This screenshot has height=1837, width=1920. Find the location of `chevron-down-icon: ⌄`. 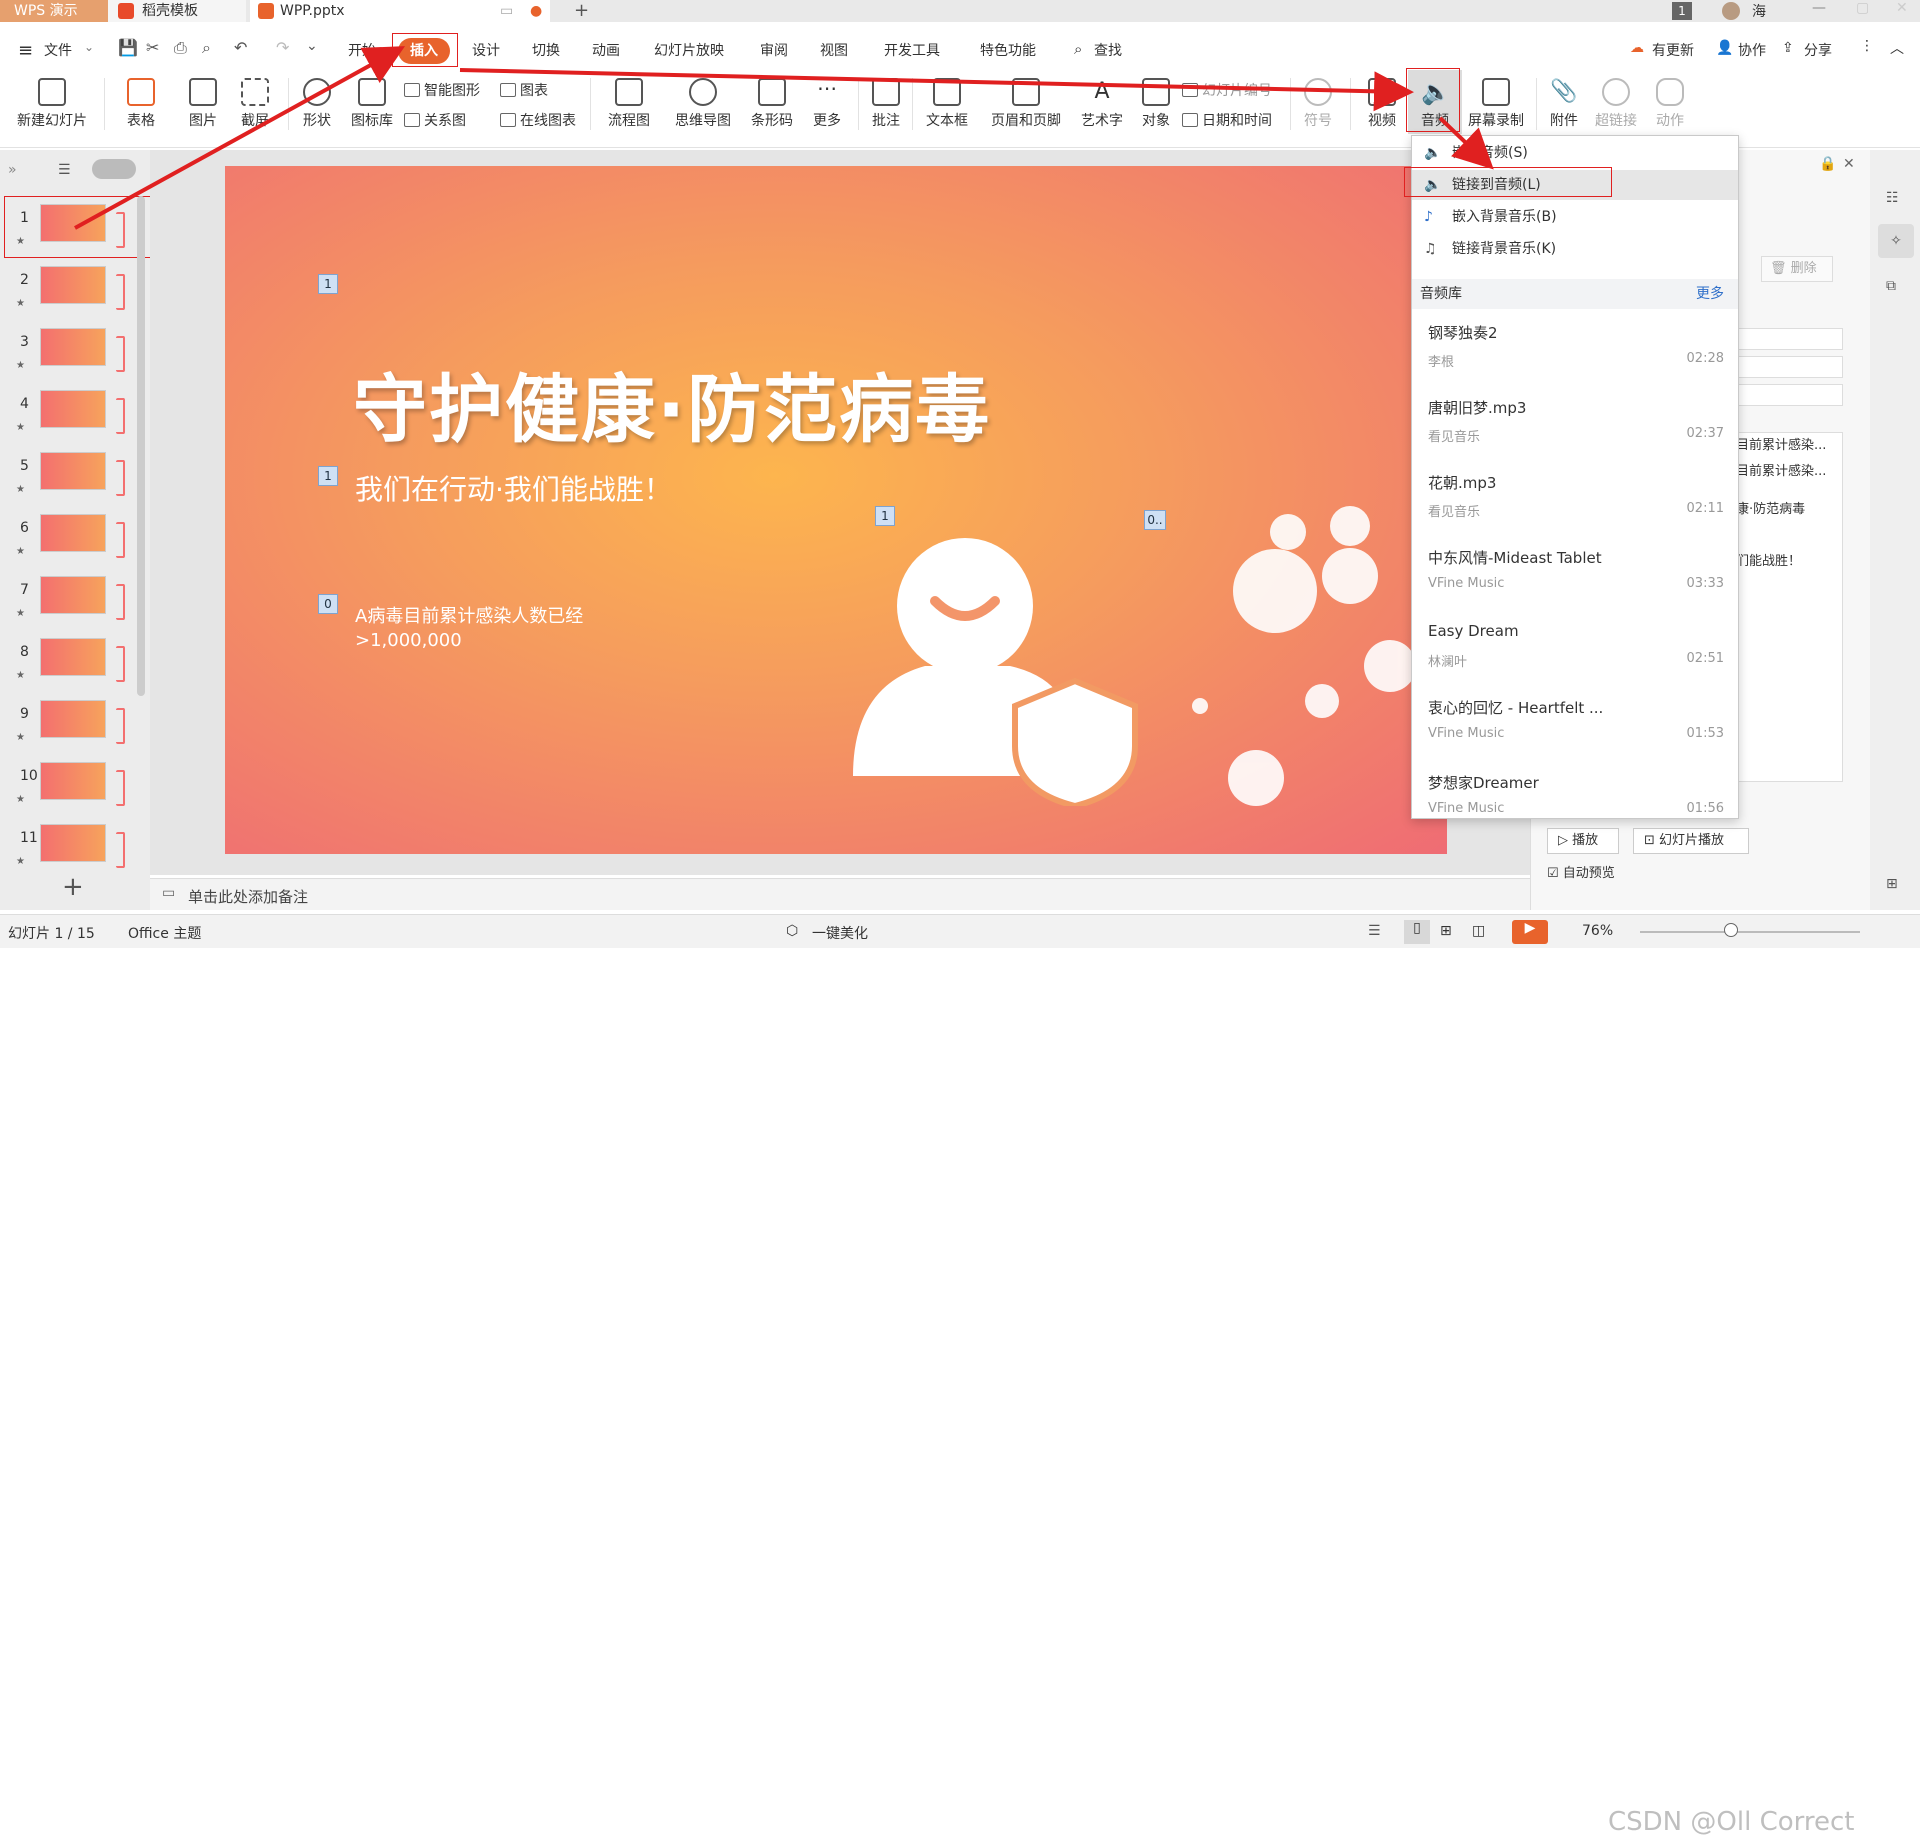

chevron-down-icon: ⌄ is located at coordinates (89, 47).